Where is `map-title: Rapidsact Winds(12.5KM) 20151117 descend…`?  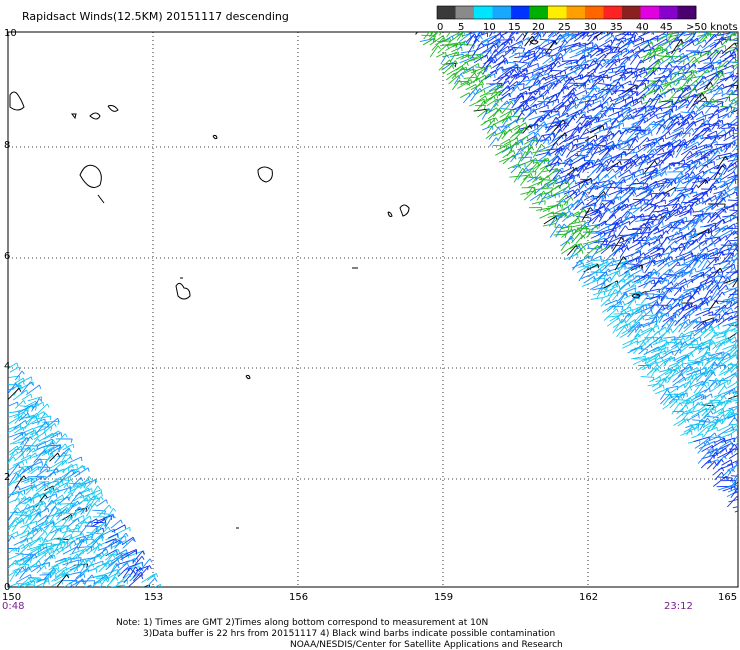 map-title: Rapidsact Winds(12.5KM) 20151117 descend… is located at coordinates (155, 16).